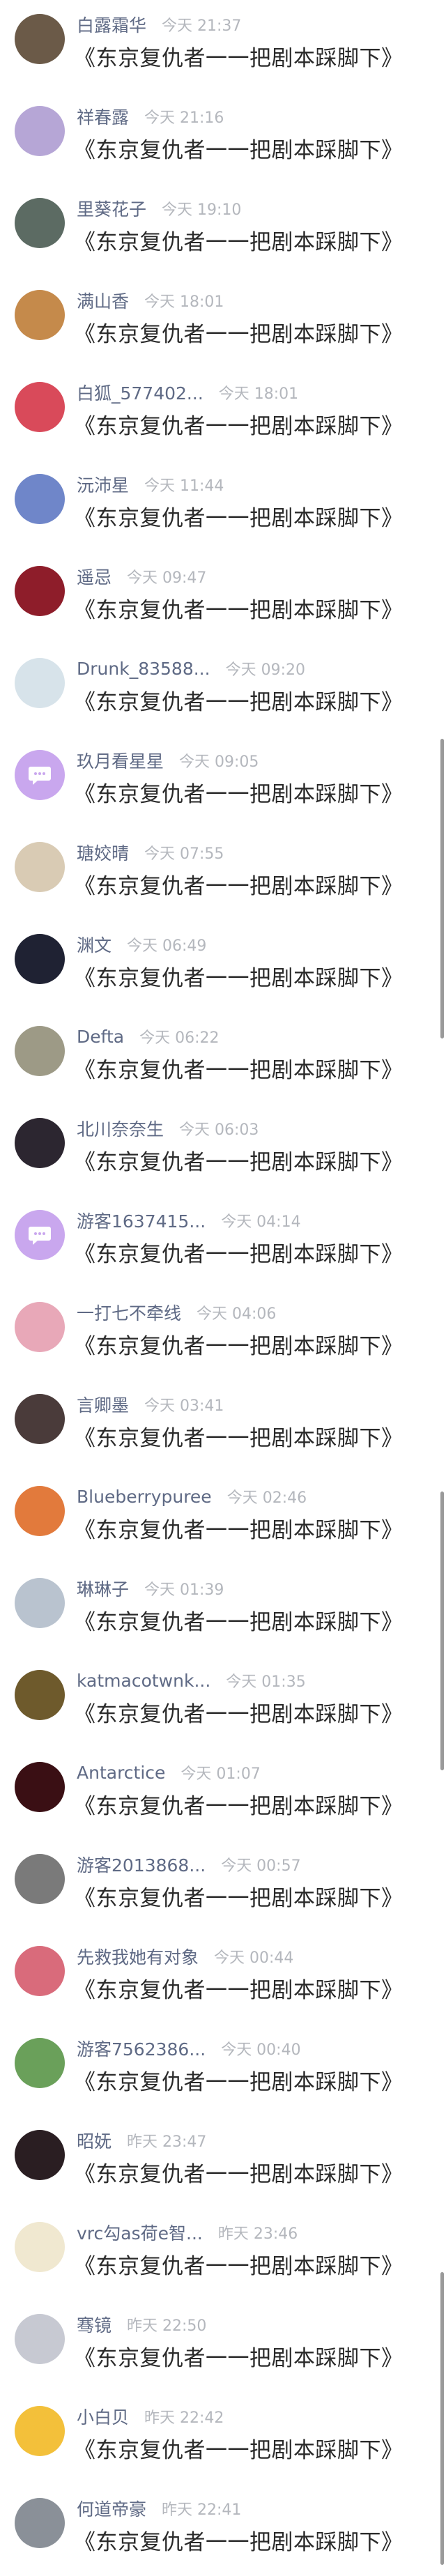 Image resolution: width=446 pixels, height=2576 pixels. What do you see at coordinates (237, 1314) in the screenshot?
I see `timestamp: 今天 04:06` at bounding box center [237, 1314].